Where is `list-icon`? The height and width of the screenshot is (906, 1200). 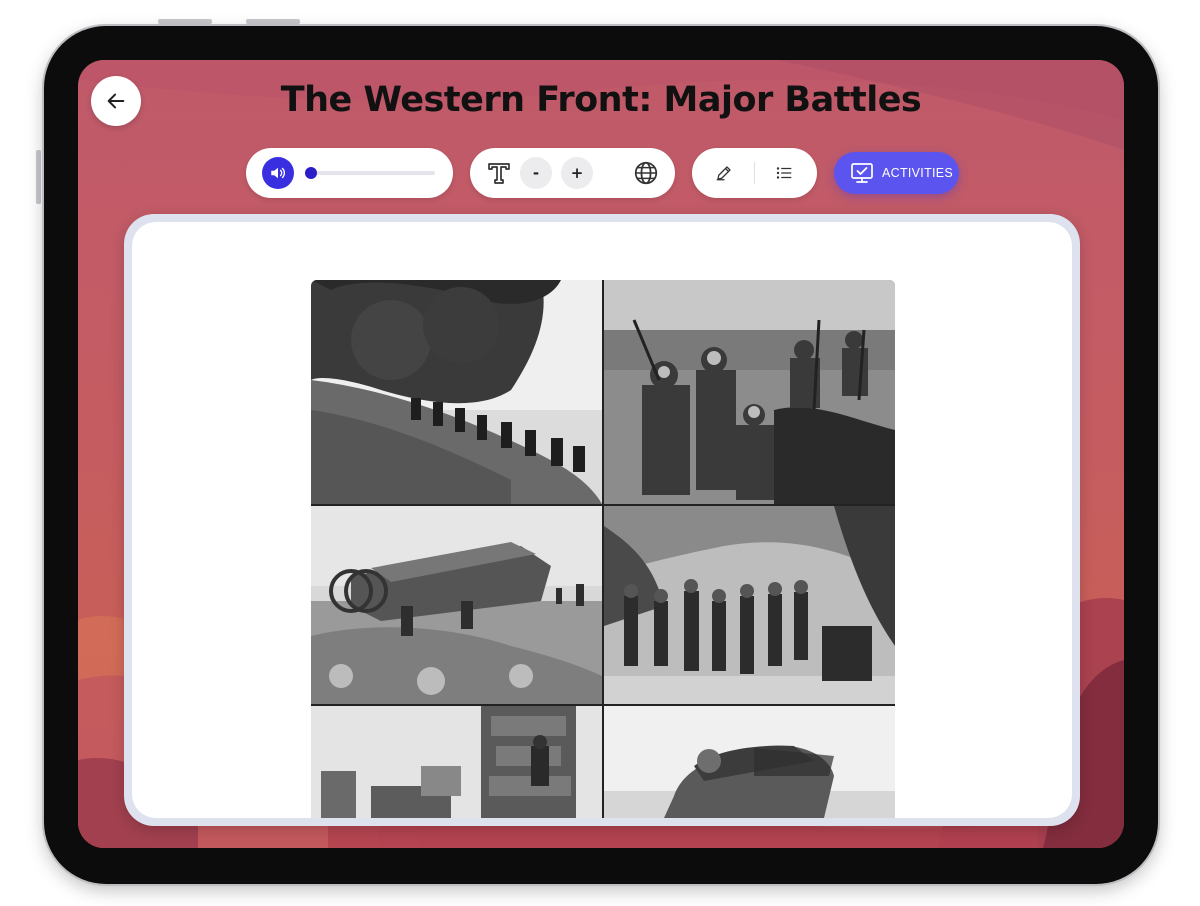
list-icon is located at coordinates (784, 173).